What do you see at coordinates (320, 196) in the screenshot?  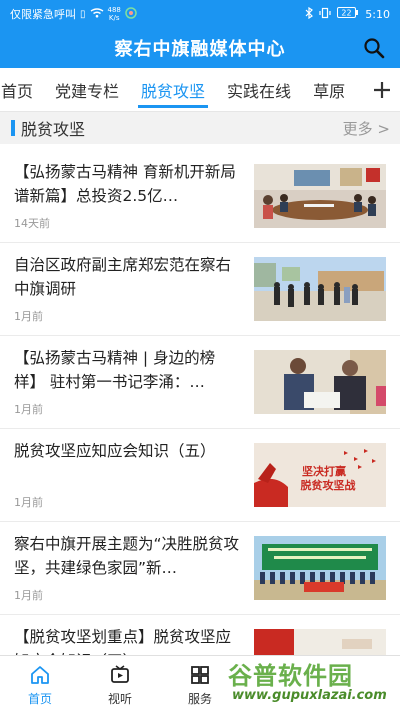 I see `news-thumbnail-meeting` at bounding box center [320, 196].